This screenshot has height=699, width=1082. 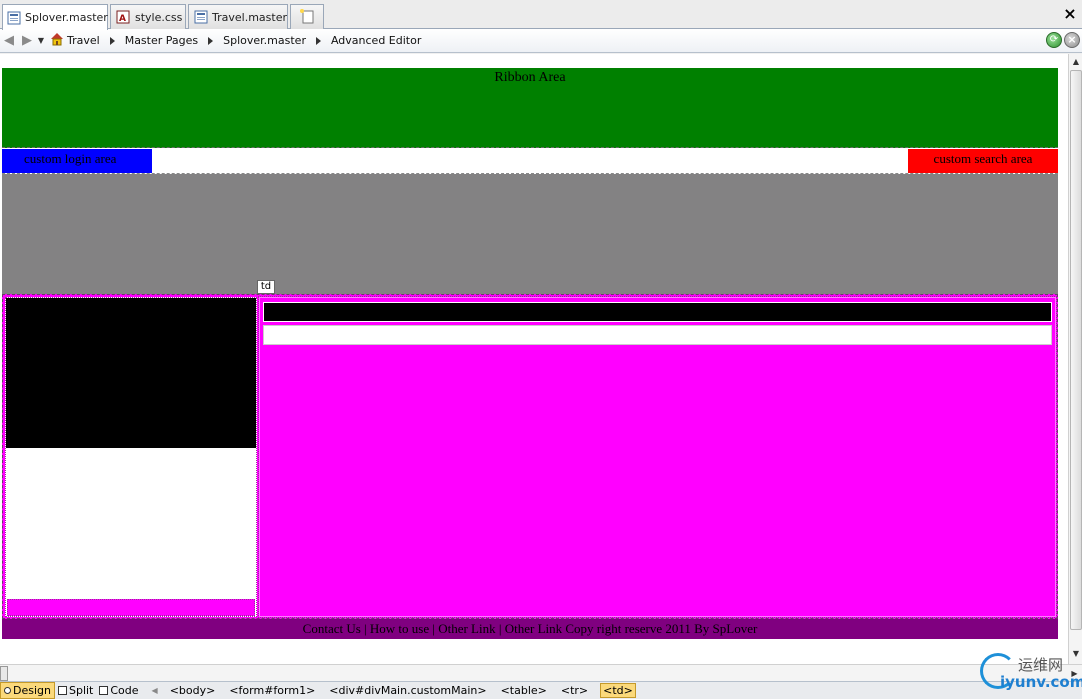 What do you see at coordinates (75, 690) in the screenshot?
I see `split-view-button: Split` at bounding box center [75, 690].